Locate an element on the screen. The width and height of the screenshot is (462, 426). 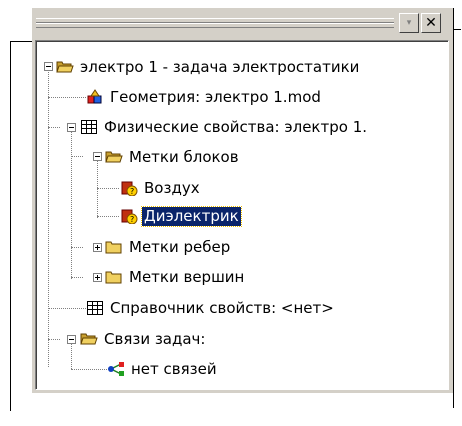
close-button: ✕ is located at coordinates (431, 23).